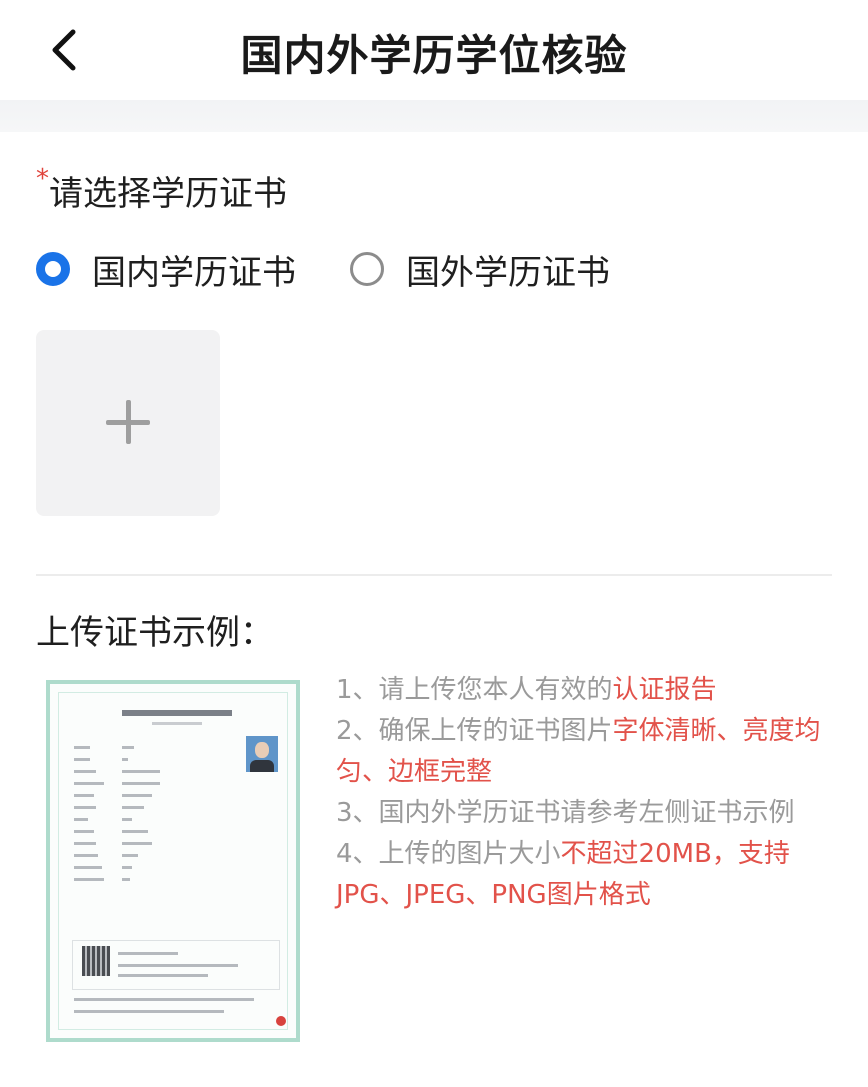 The height and width of the screenshot is (1087, 868). Describe the element at coordinates (173, 861) in the screenshot. I see `certificate-example-image` at that location.